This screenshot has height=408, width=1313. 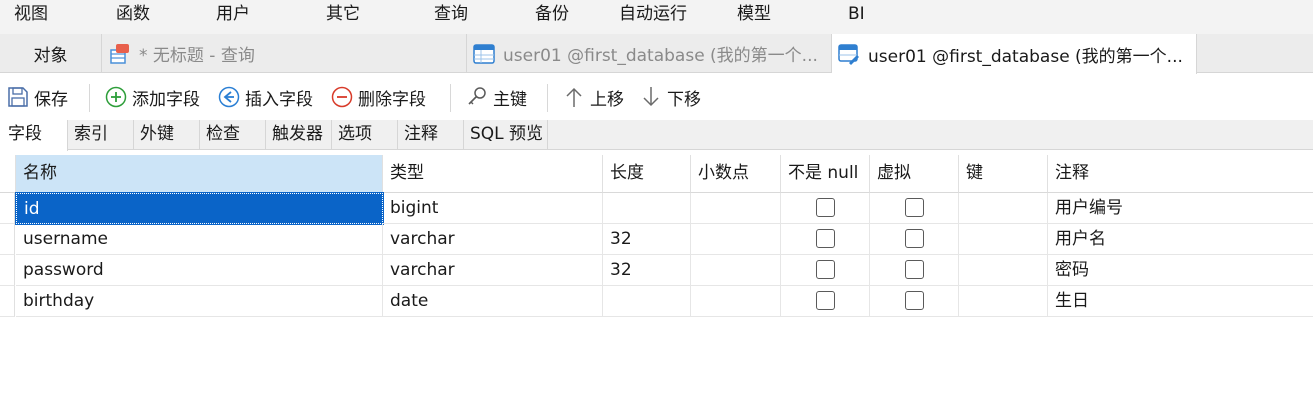 What do you see at coordinates (167, 135) in the screenshot?
I see `tab-foreign-keys: 外键` at bounding box center [167, 135].